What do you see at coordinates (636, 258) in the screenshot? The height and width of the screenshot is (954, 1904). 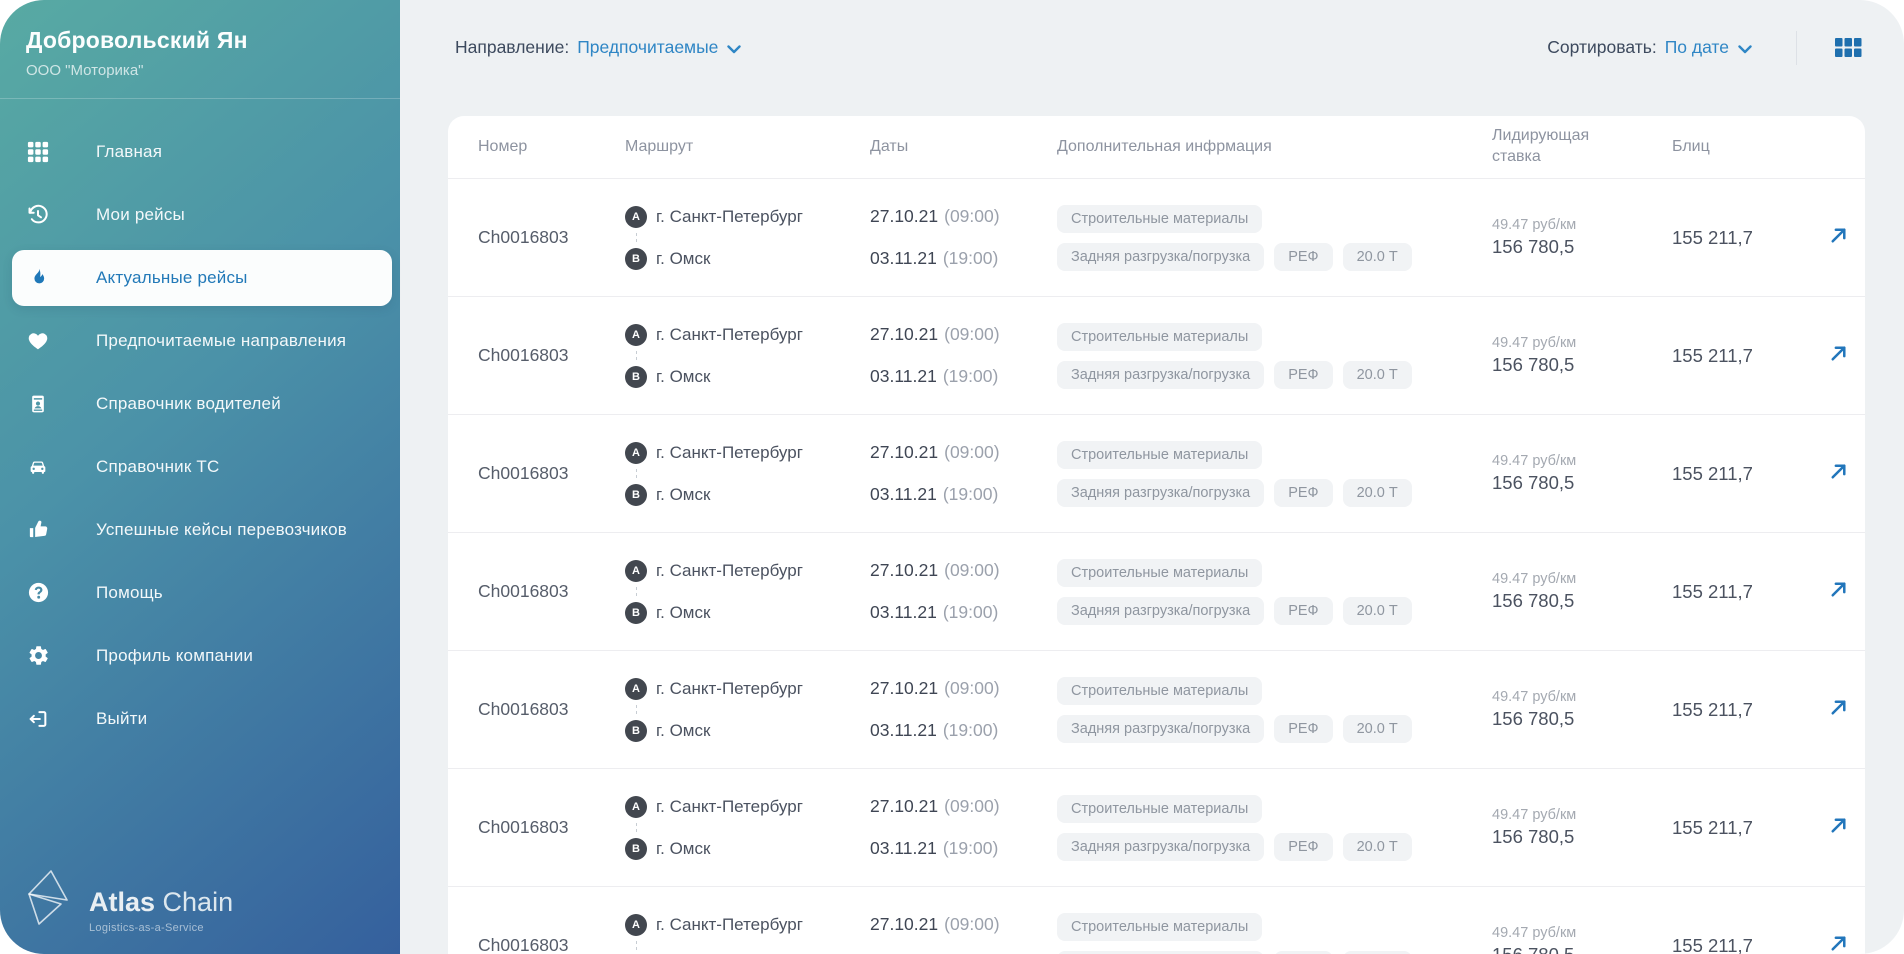 I see `route-point-b-badge: В` at bounding box center [636, 258].